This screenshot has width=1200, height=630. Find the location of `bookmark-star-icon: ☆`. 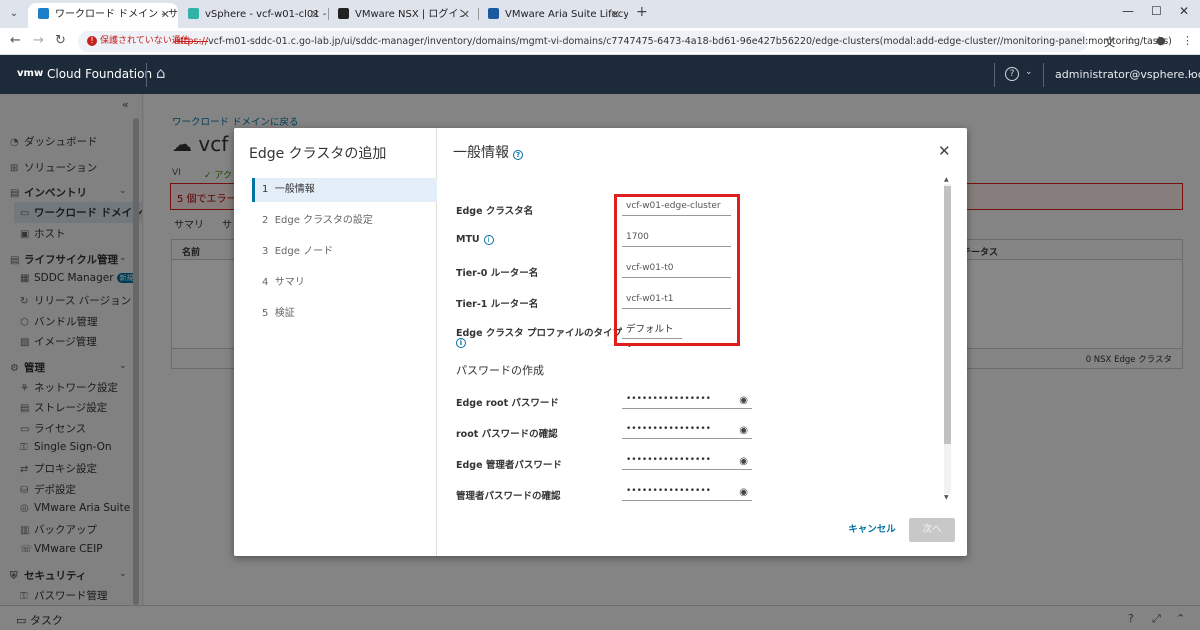

bookmark-star-icon: ☆ is located at coordinates (1131, 40).